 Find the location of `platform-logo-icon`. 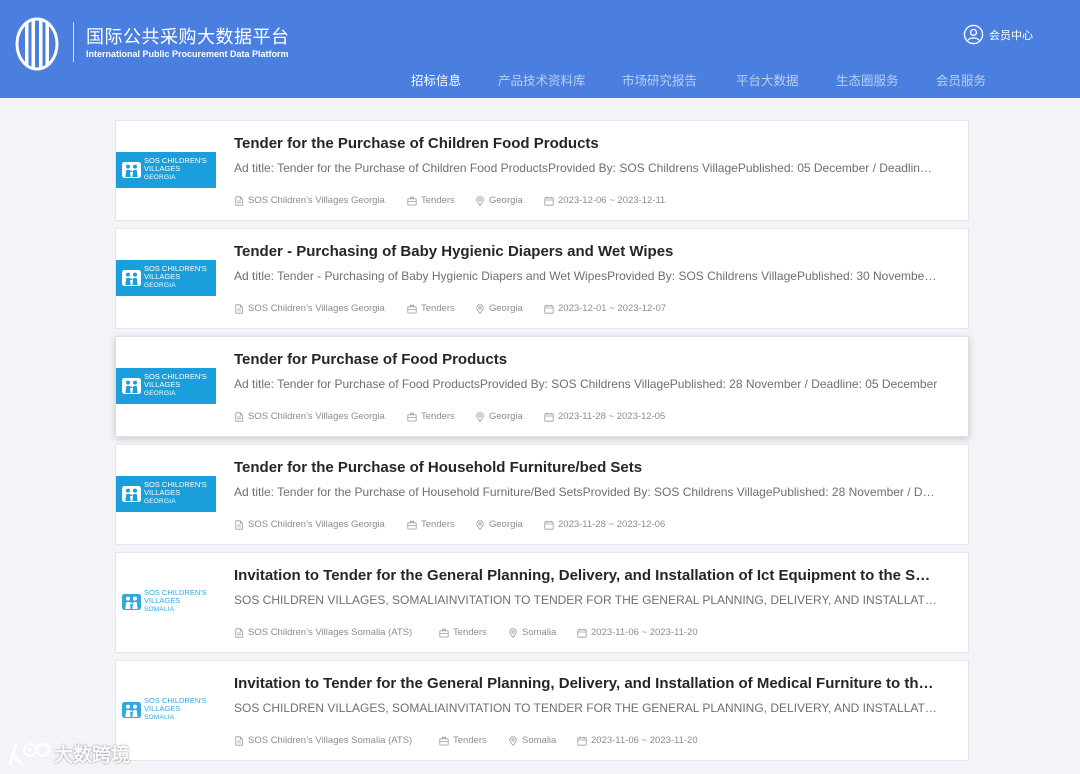

platform-logo-icon is located at coordinates (37, 44).